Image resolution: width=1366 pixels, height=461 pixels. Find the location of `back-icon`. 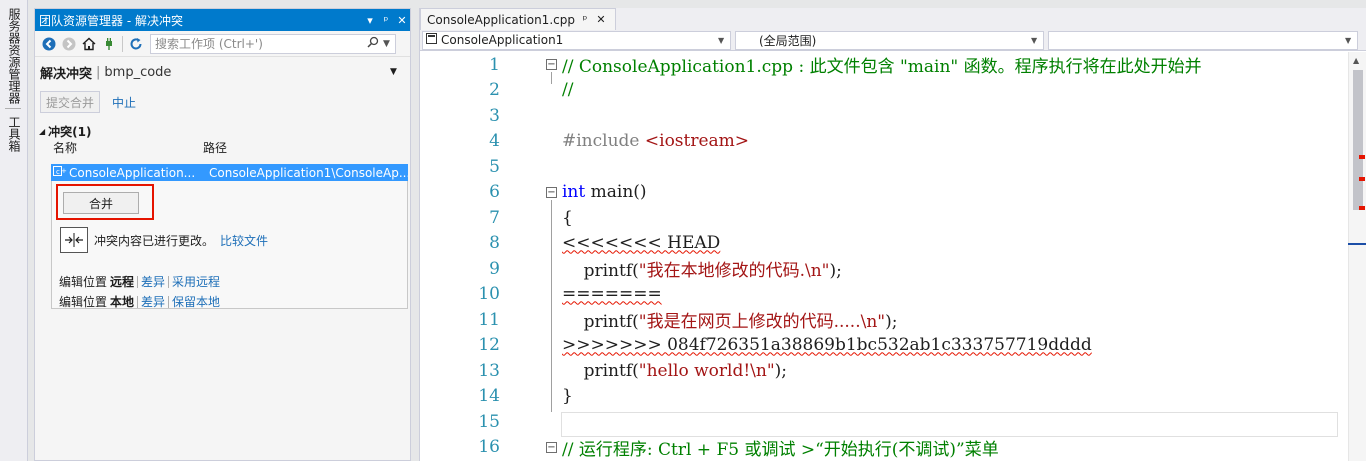

back-icon is located at coordinates (49, 44).